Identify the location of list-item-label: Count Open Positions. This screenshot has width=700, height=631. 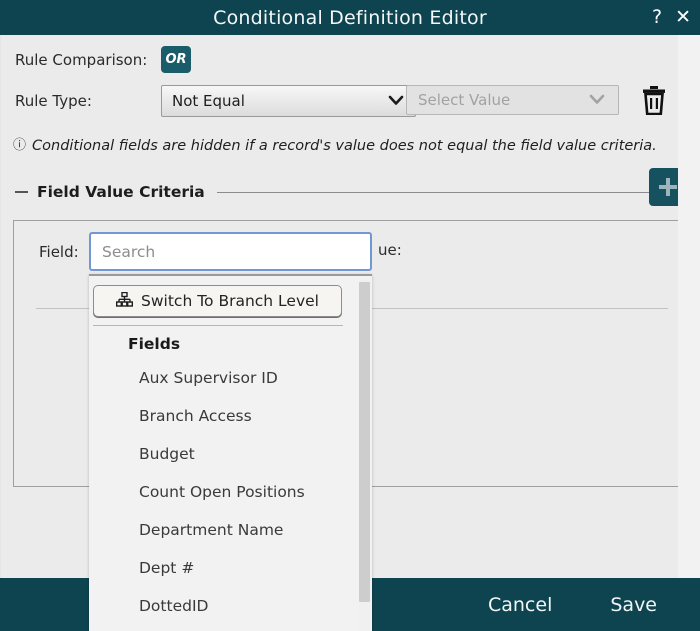
(222, 492).